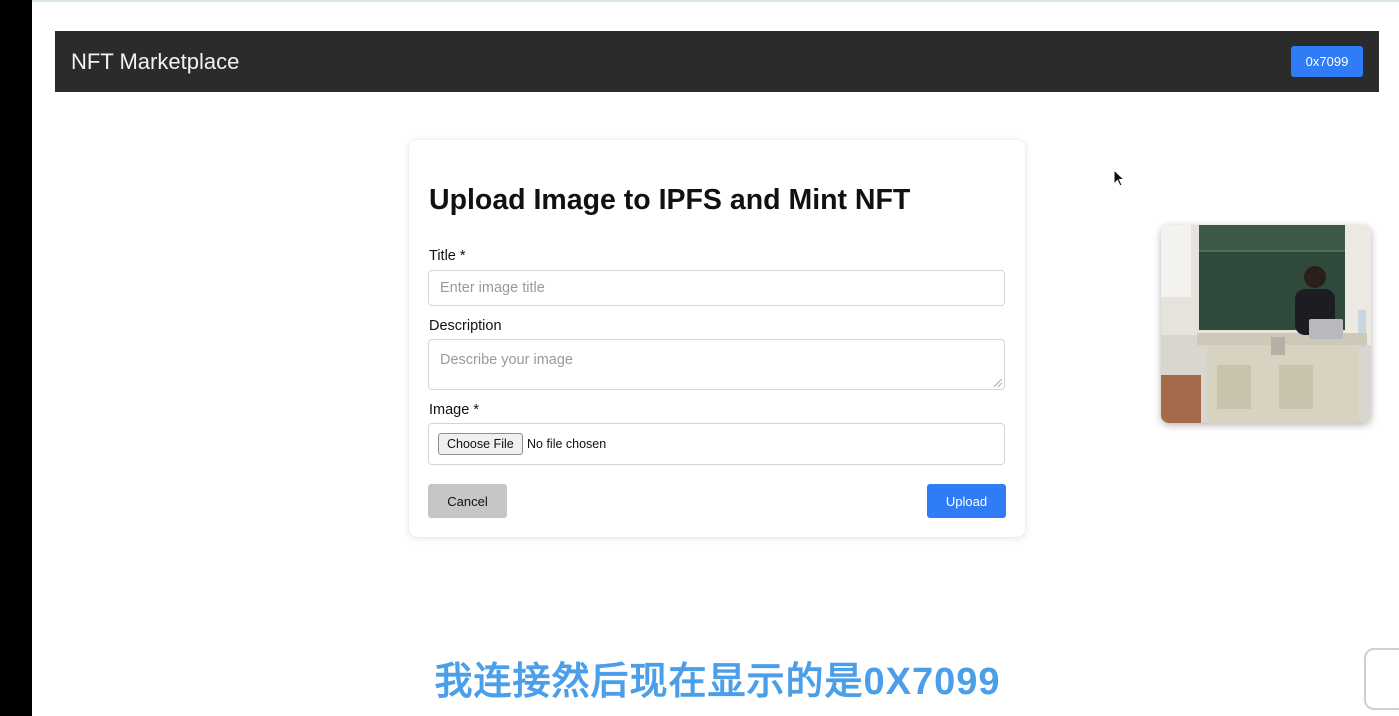 This screenshot has height=716, width=1399. I want to click on description-placeholder: Describe your image, so click(506, 360).